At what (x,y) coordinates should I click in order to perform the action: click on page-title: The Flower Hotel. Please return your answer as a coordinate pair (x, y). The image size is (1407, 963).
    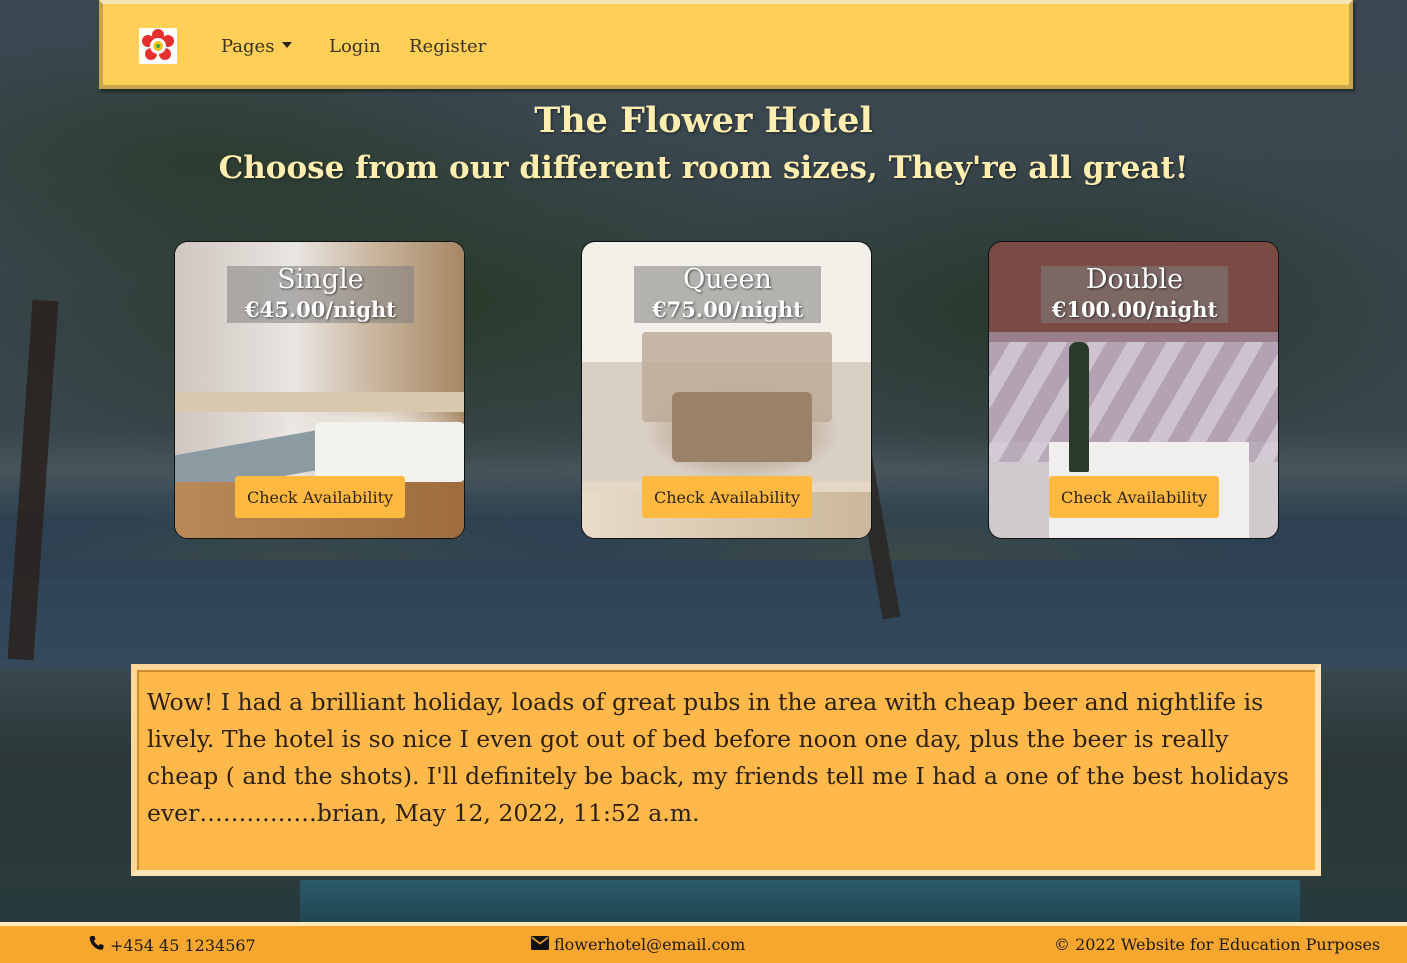
    Looking at the image, I should click on (703, 120).